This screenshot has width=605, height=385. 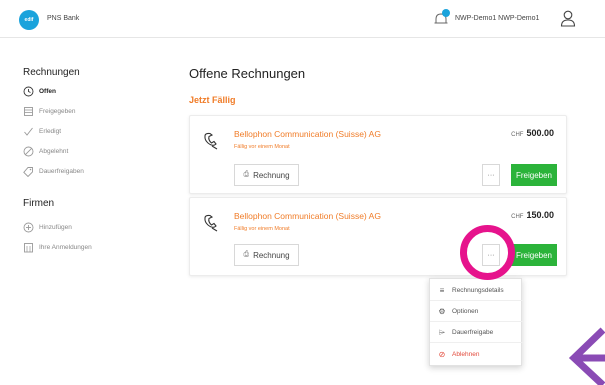 What do you see at coordinates (568, 18) in the screenshot?
I see `user-icon` at bounding box center [568, 18].